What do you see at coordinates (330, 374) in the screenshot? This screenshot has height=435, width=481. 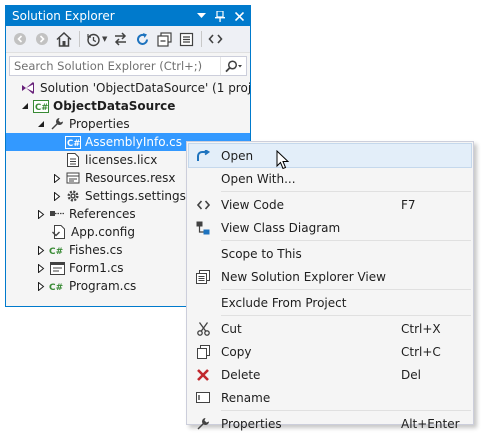 I see `menu-item-delete: Delete Del` at bounding box center [330, 374].